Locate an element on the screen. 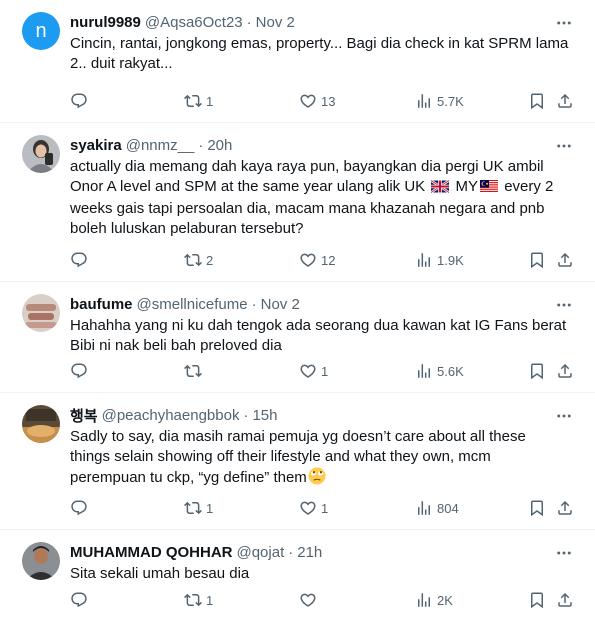  action-bar: 1 1 804 is located at coordinates (292, 508).